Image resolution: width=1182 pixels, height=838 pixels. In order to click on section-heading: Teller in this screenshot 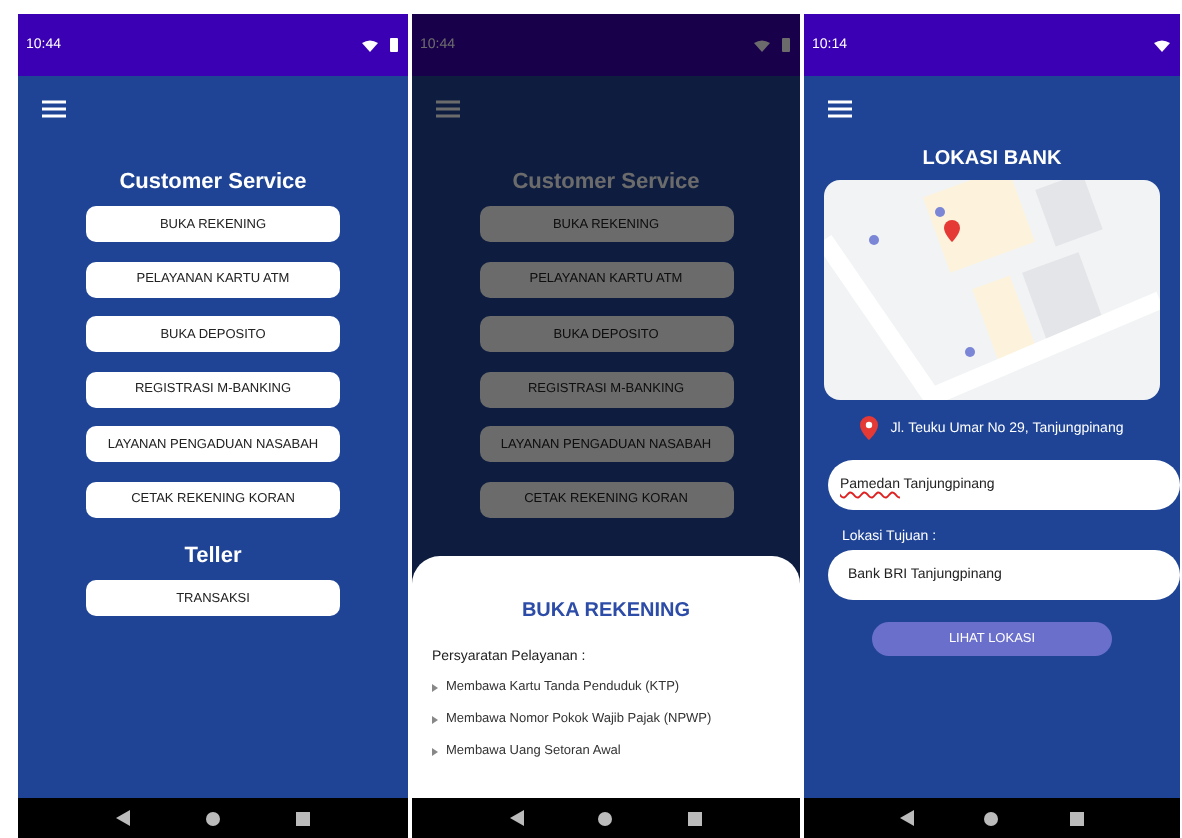, I will do `click(213, 556)`.